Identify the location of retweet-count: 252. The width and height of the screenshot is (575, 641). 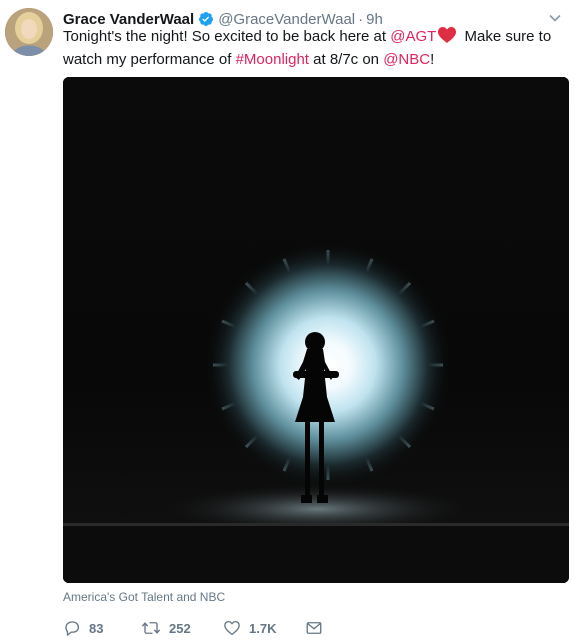
(180, 628).